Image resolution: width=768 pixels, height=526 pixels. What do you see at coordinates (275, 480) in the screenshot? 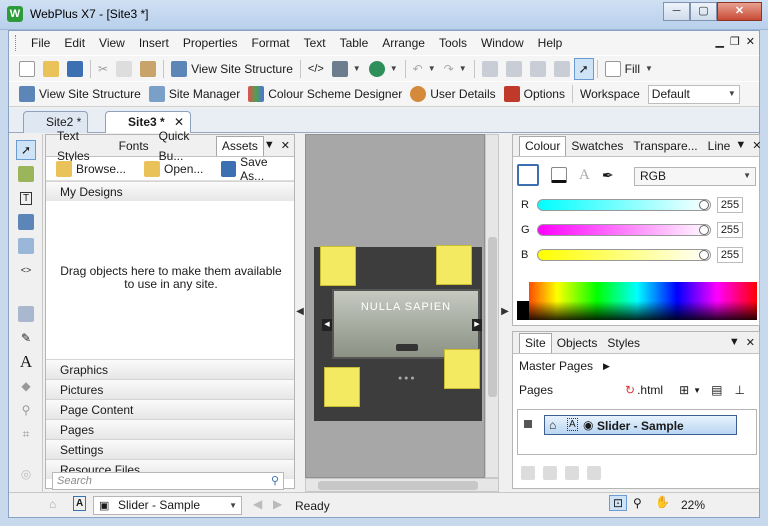
I see `search-icon: ⚲` at bounding box center [275, 480].